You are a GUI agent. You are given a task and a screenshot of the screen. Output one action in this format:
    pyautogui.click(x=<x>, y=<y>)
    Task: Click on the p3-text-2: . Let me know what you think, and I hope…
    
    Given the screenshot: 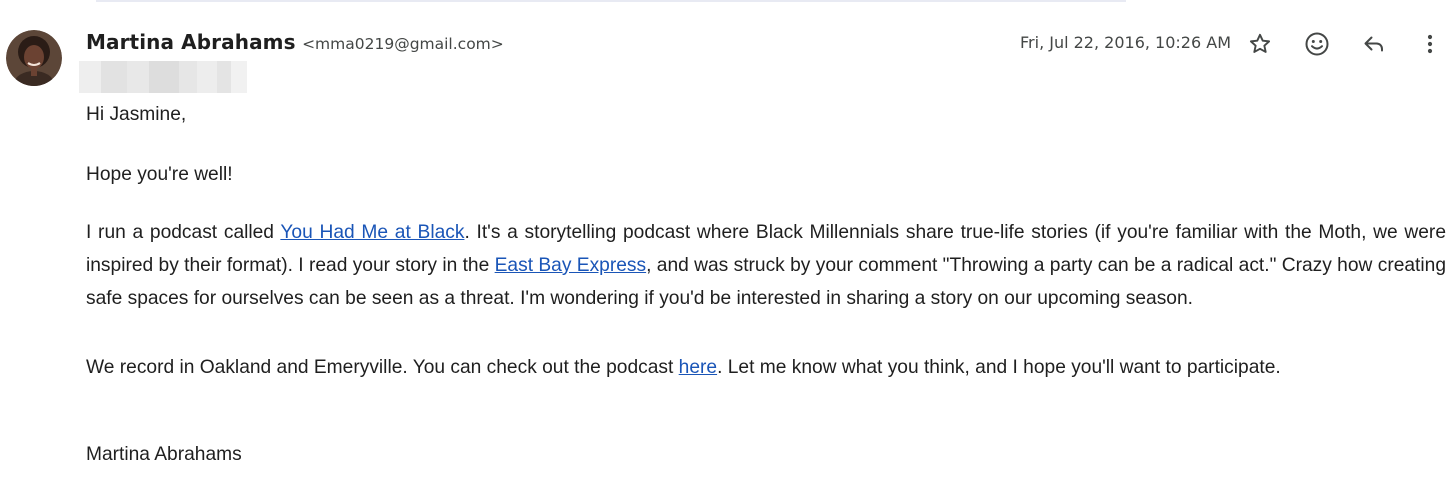 What is the action you would take?
    pyautogui.click(x=999, y=367)
    